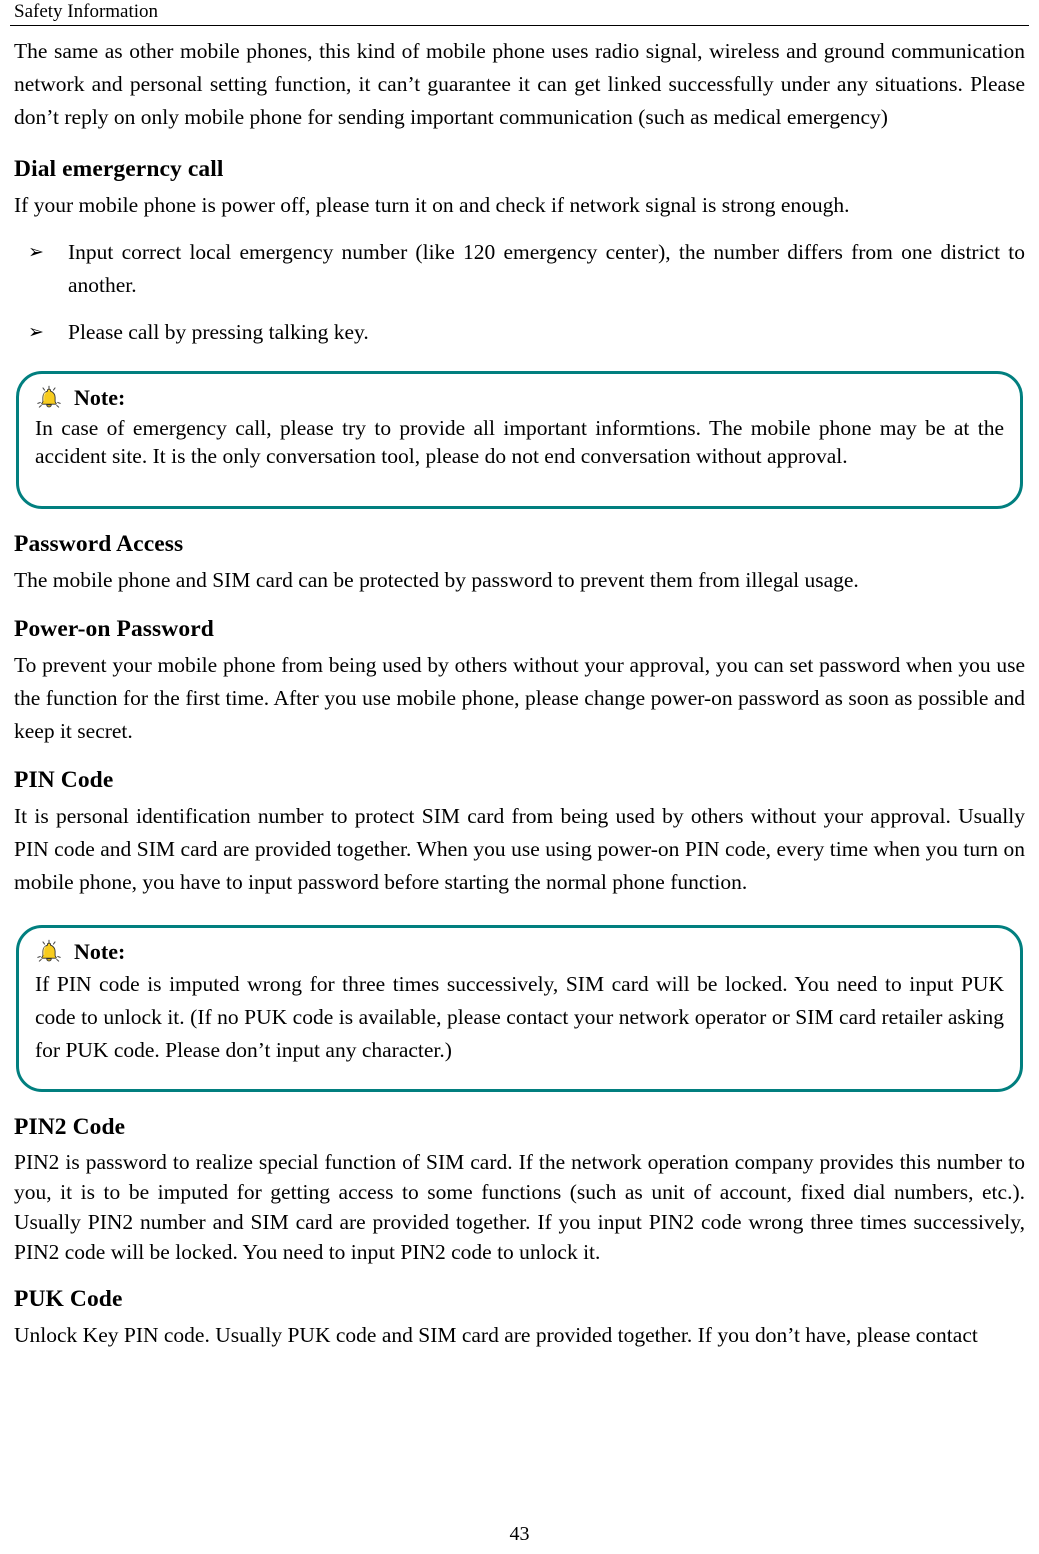  What do you see at coordinates (68, 1299) in the screenshot?
I see `heading-puk-code: PUK Code` at bounding box center [68, 1299].